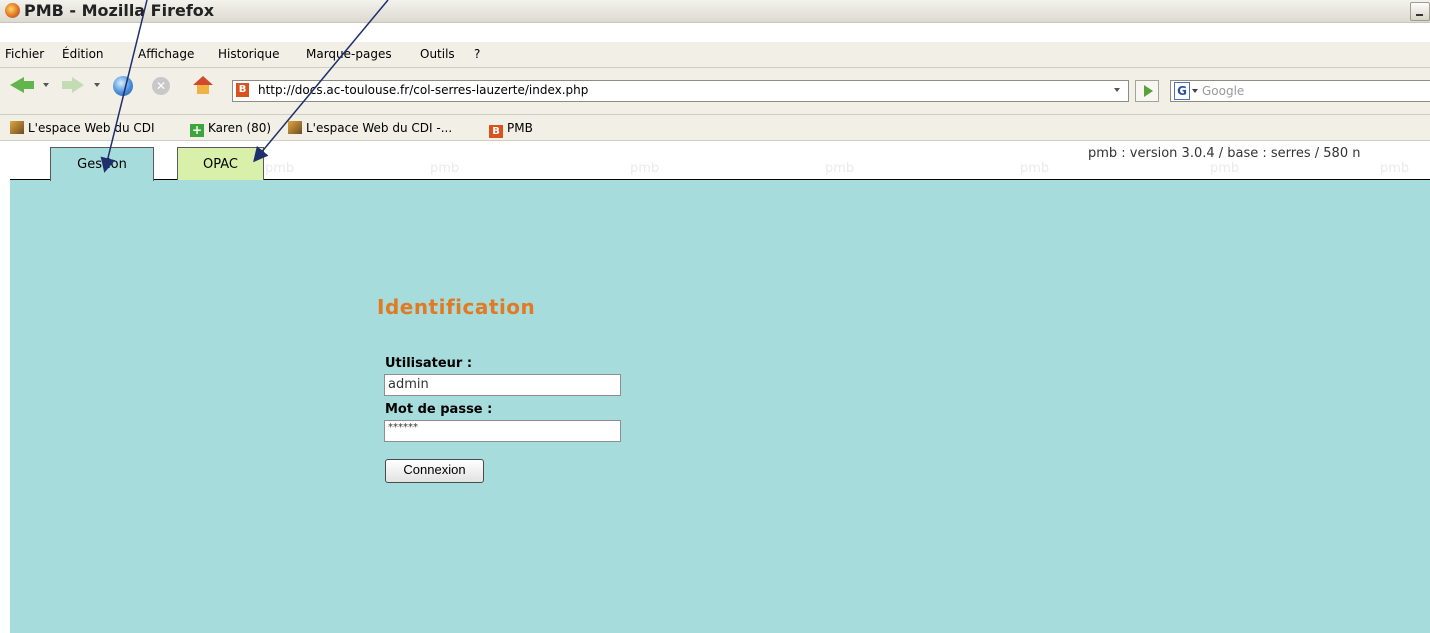 The image size is (1430, 633). I want to click on forward-arrow-icon, so click(73, 85).